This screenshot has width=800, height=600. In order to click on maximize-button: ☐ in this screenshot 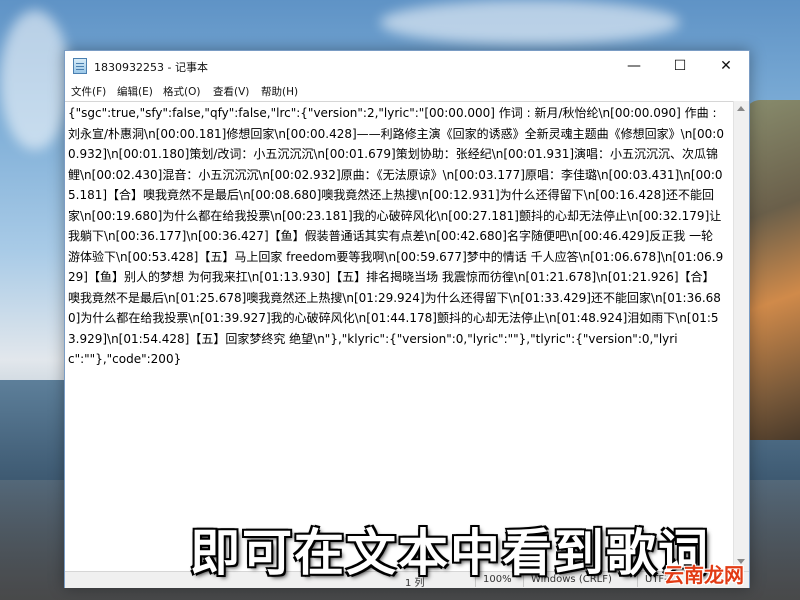, I will do `click(680, 66)`.